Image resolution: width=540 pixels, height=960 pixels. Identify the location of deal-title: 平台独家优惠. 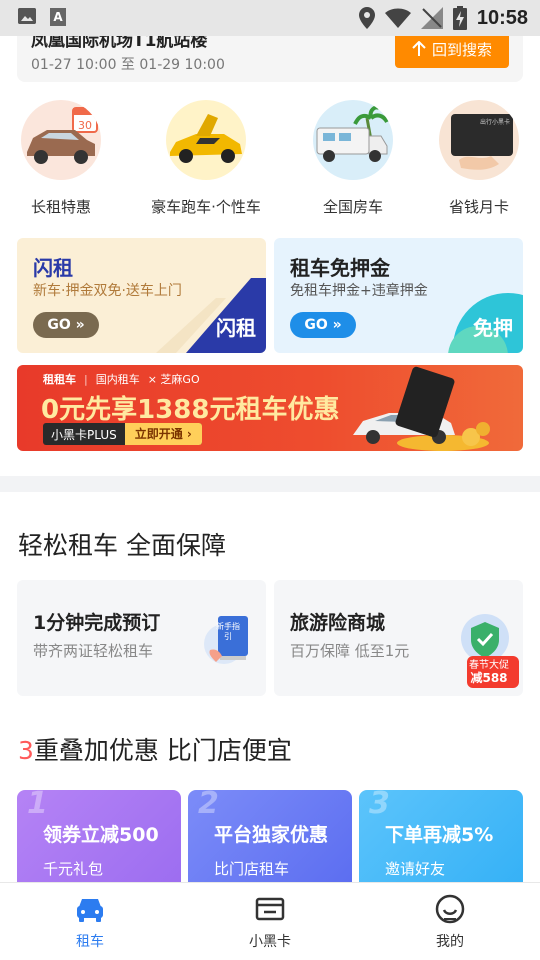
(271, 835).